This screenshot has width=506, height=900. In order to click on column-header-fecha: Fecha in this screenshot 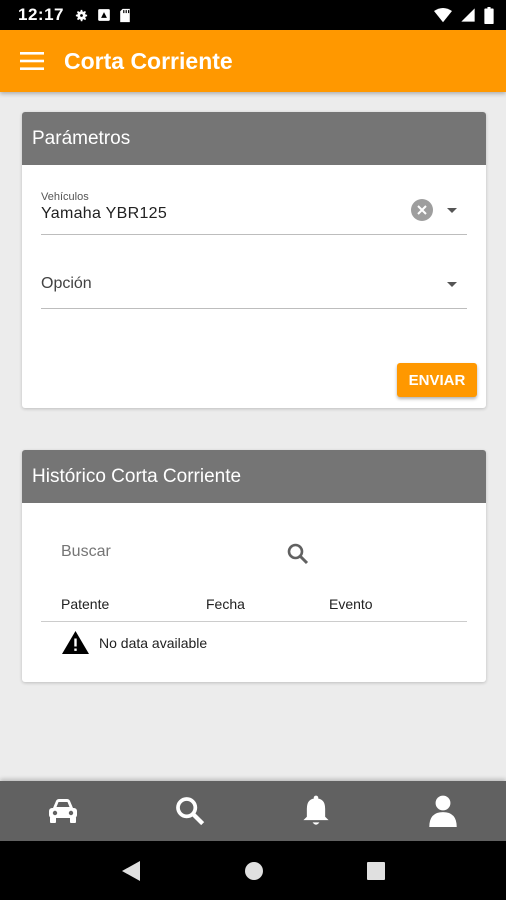, I will do `click(225, 604)`.